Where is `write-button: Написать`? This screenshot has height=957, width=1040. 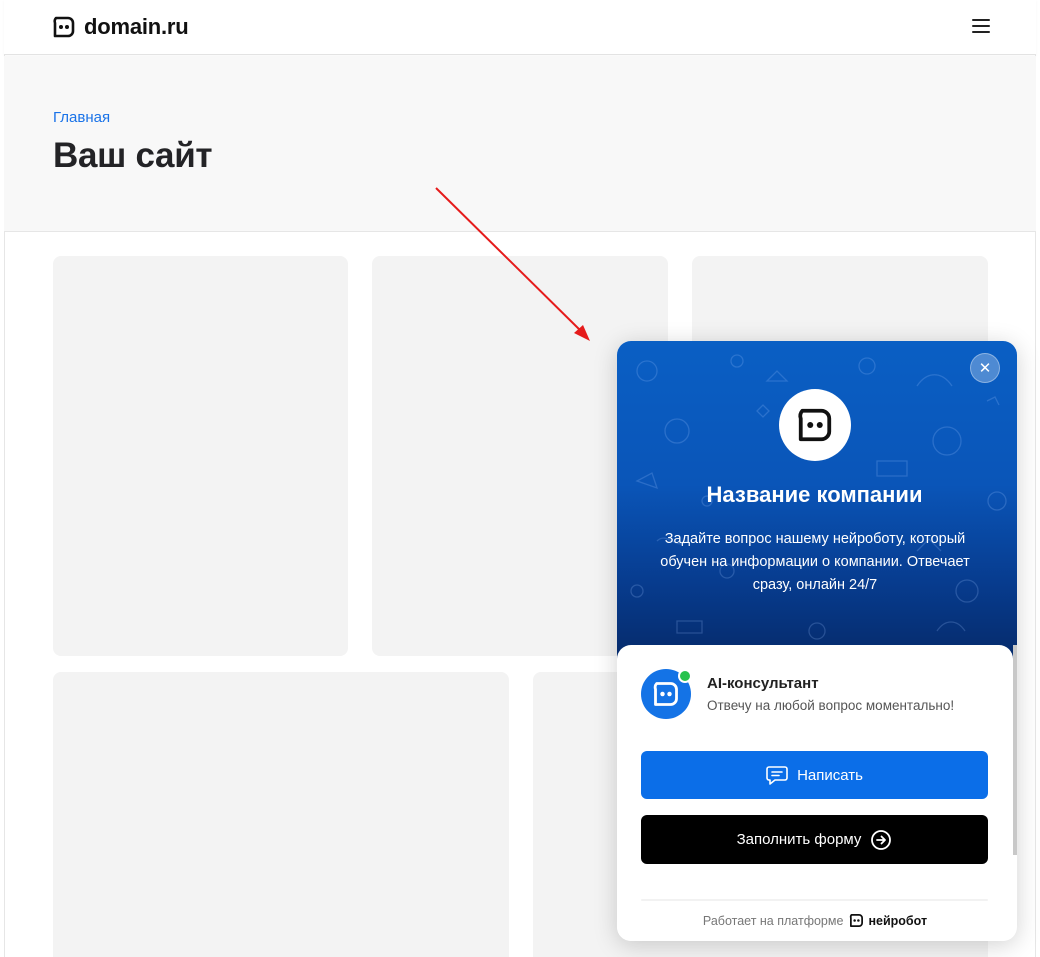
write-button: Написать is located at coordinates (814, 775).